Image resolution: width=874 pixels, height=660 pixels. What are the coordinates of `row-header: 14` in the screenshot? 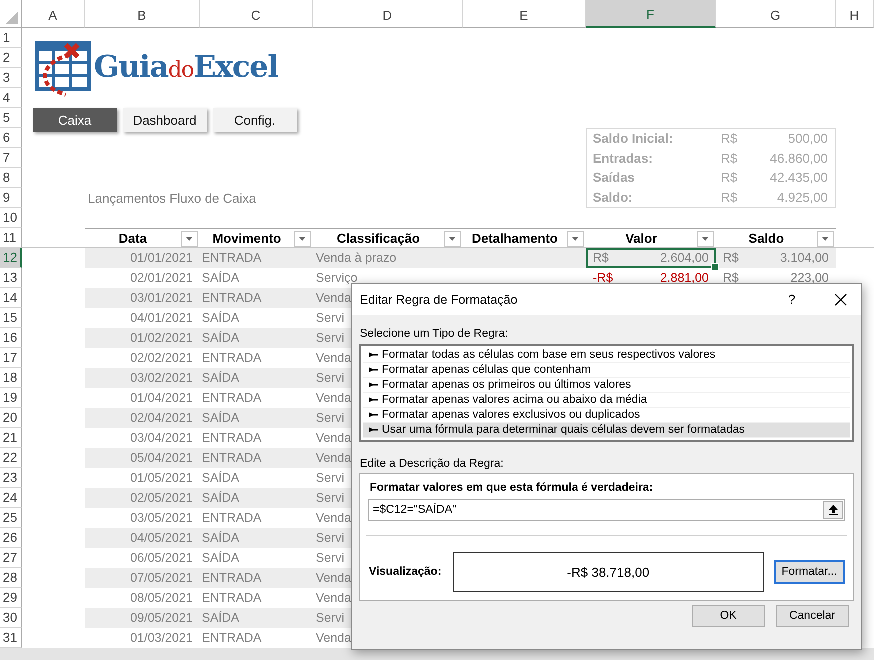 It's located at (11, 298).